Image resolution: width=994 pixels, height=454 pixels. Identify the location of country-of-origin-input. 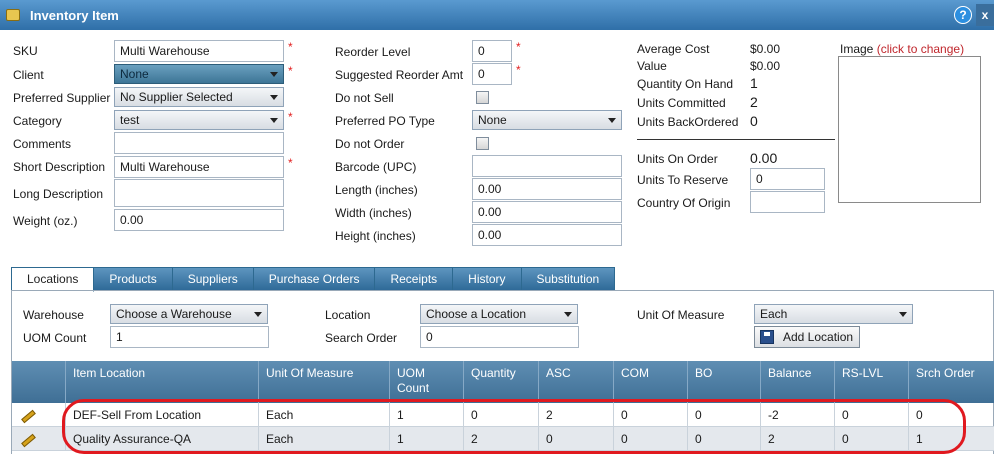
(787, 202).